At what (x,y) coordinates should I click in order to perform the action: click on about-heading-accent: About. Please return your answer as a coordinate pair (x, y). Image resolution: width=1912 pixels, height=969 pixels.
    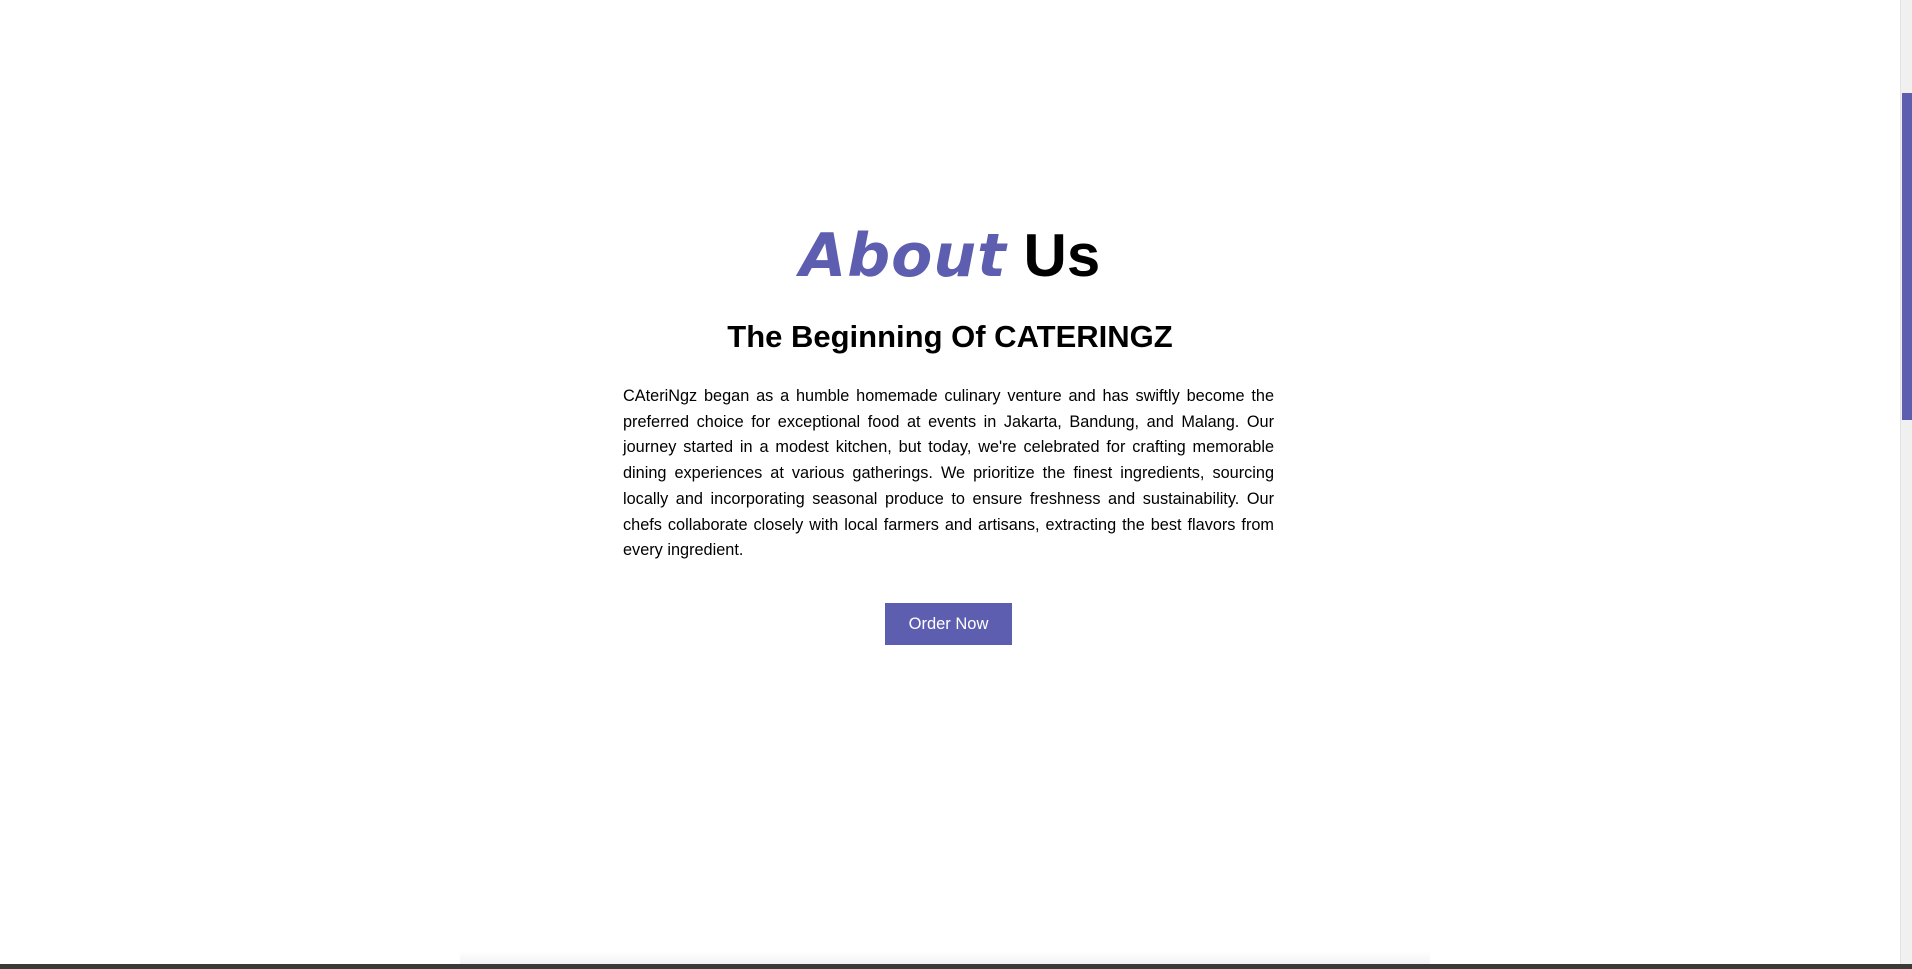
    Looking at the image, I should click on (903, 256).